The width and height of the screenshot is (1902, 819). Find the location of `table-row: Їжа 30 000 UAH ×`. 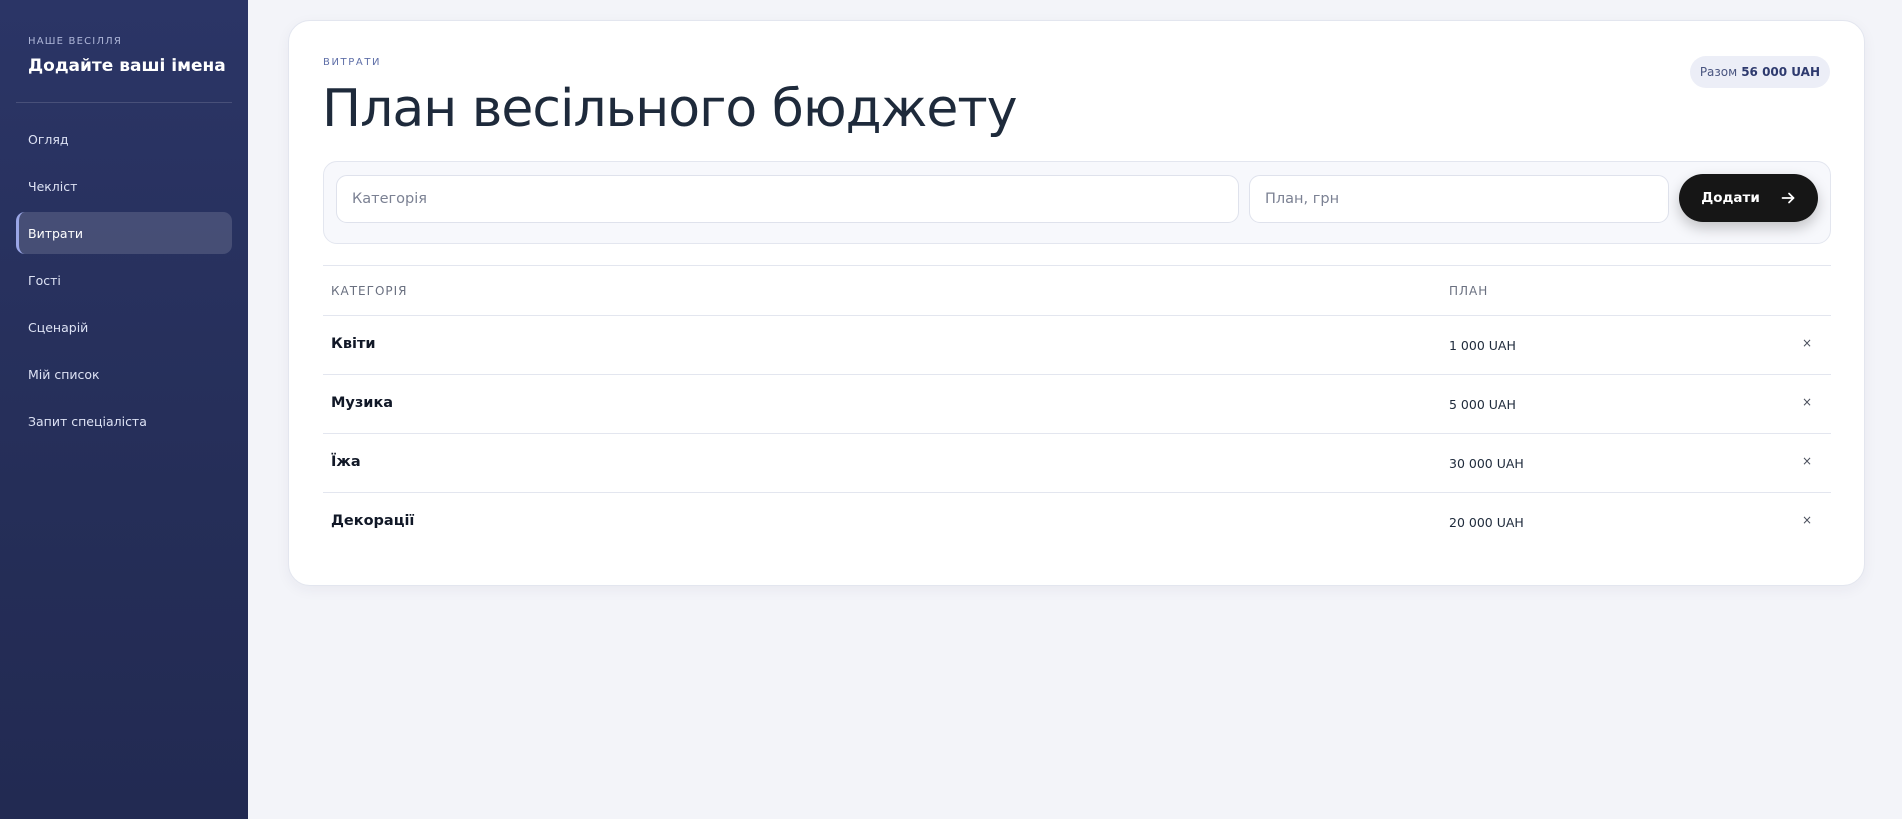

table-row: Їжа 30 000 UAH × is located at coordinates (1077, 463).